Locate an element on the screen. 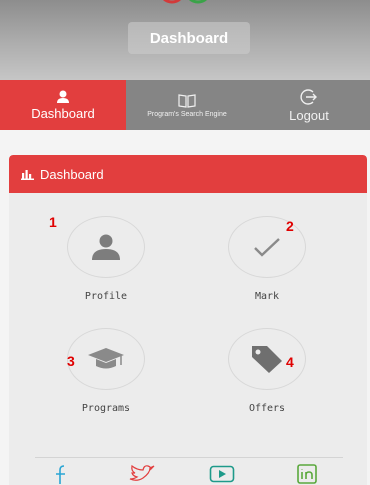  tile-label-offers: Offers is located at coordinates (267, 408).